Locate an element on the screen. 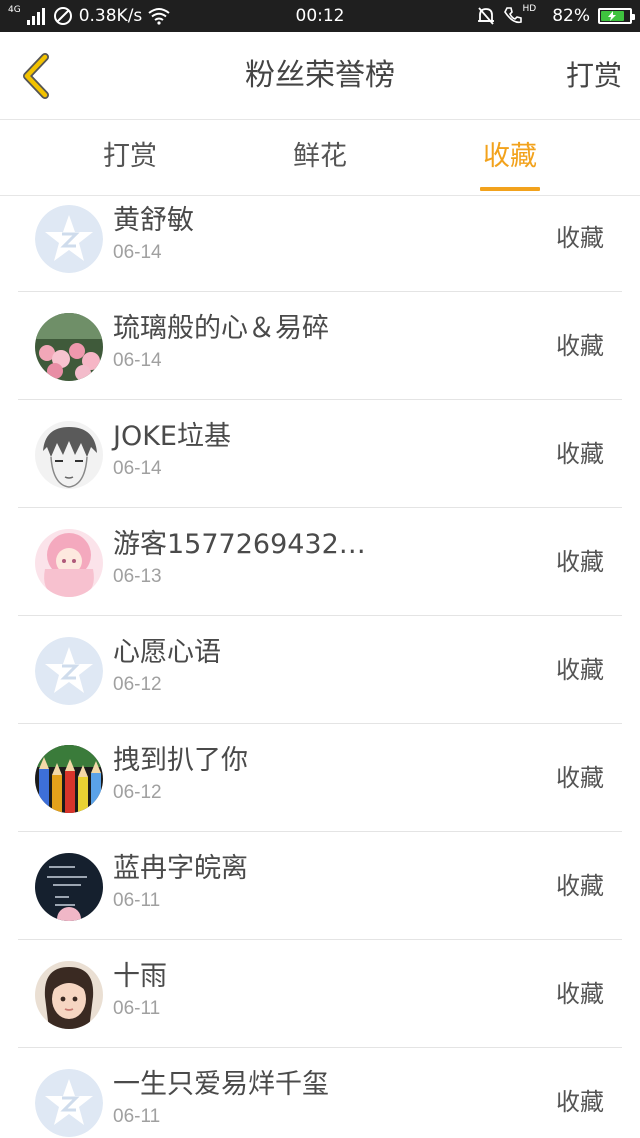  list-item: 蓝冉字皖离 06-11 收藏 is located at coordinates (320, 886).